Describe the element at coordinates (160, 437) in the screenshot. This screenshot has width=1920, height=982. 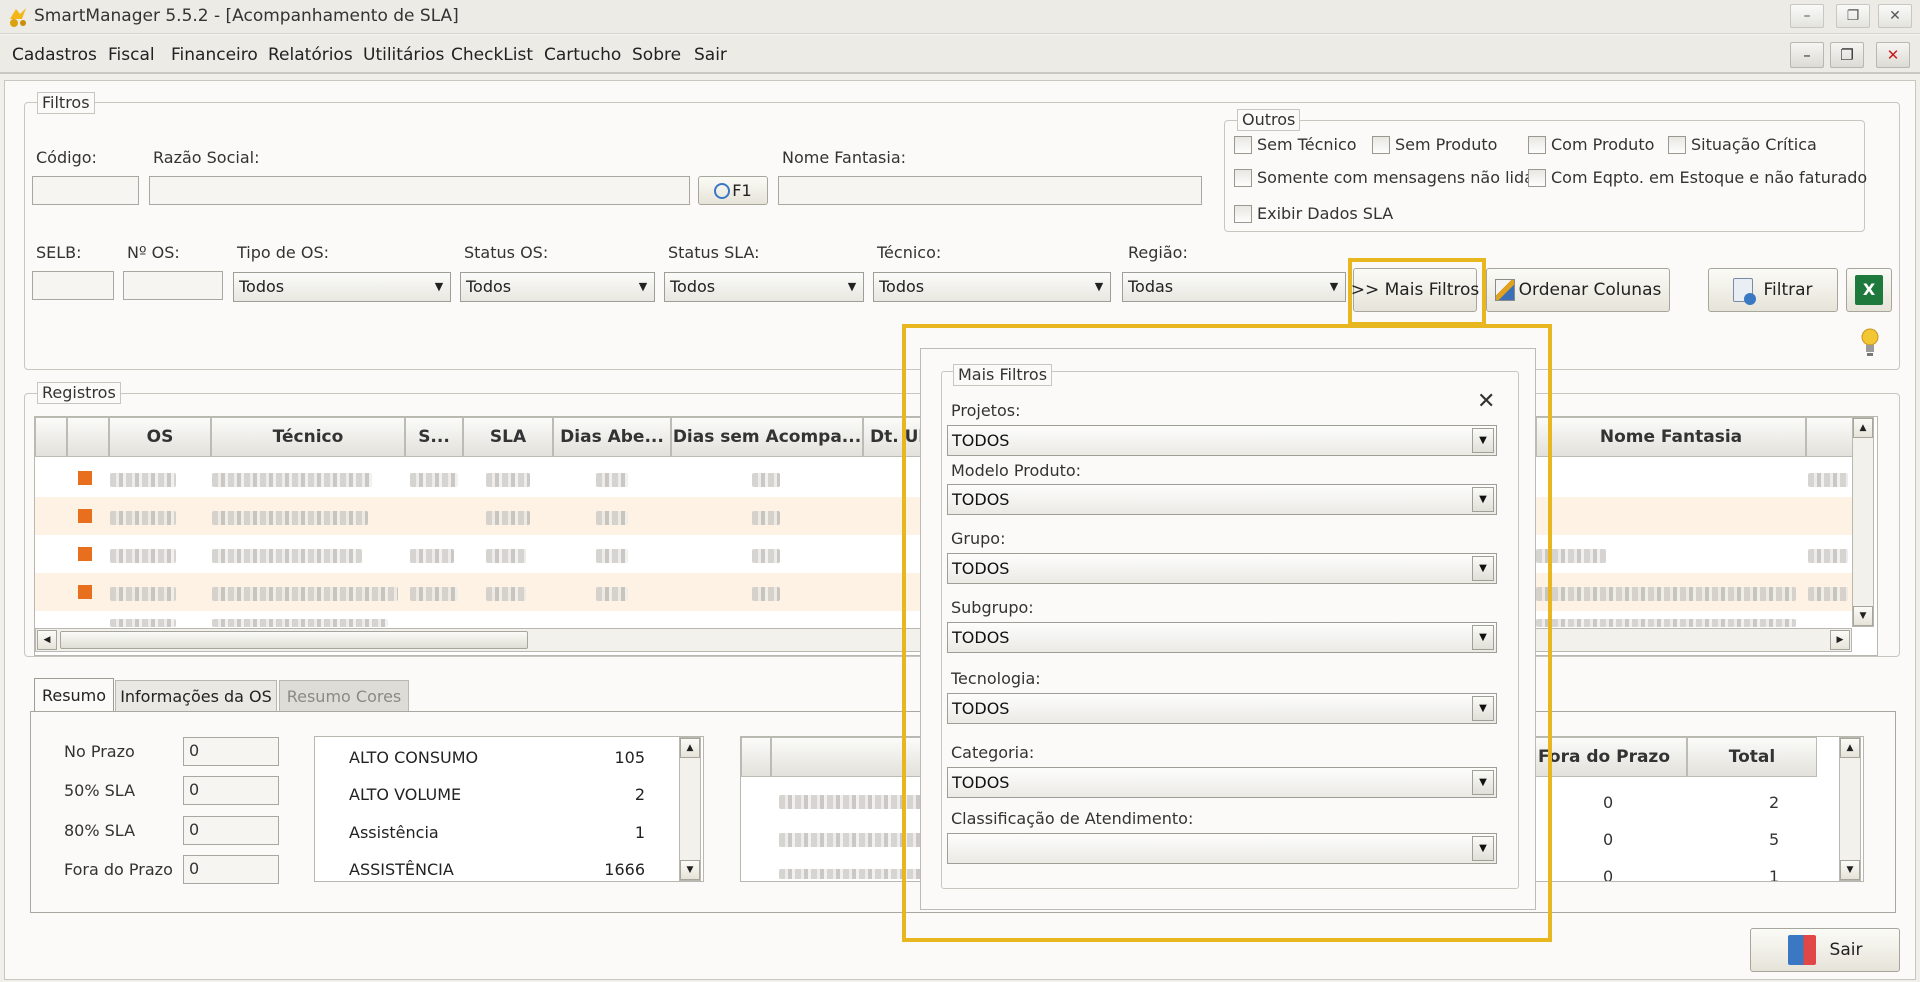
I see `grid-header-os: OS` at that location.